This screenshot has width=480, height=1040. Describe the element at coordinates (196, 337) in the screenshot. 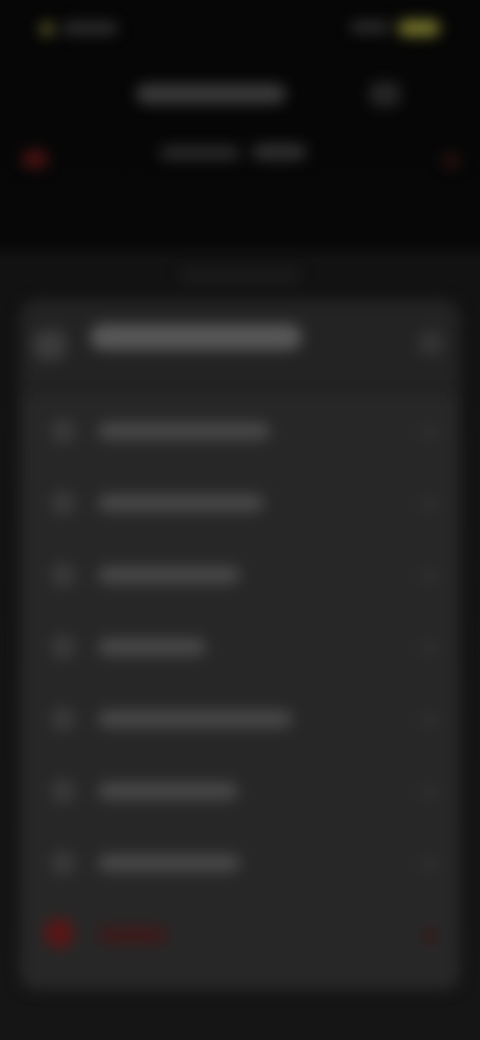

I see `sheet-title` at that location.